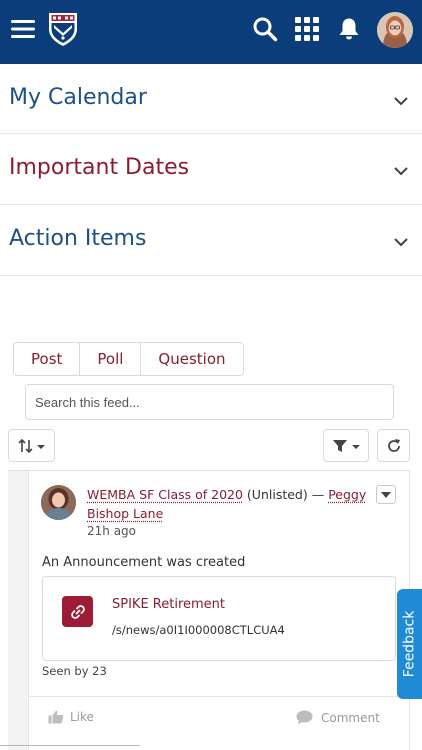  What do you see at coordinates (78, 238) in the screenshot?
I see `section-title: Action Items` at bounding box center [78, 238].